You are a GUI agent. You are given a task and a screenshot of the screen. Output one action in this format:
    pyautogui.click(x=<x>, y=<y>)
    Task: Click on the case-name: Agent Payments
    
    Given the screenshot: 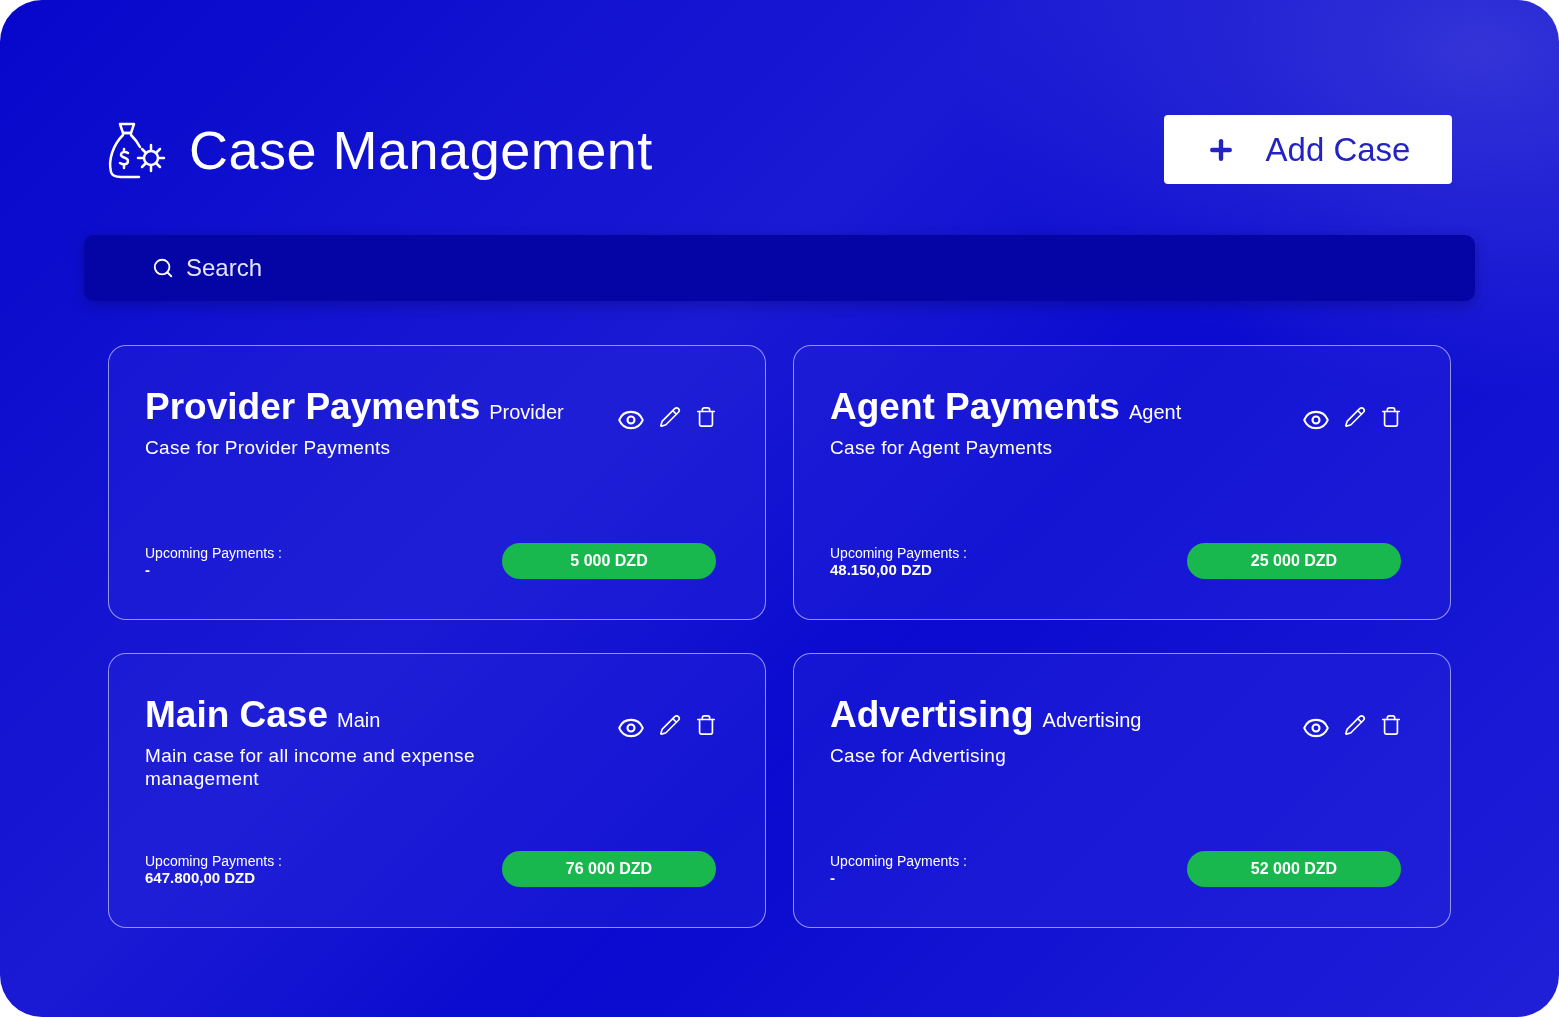 What is the action you would take?
    pyautogui.click(x=975, y=407)
    